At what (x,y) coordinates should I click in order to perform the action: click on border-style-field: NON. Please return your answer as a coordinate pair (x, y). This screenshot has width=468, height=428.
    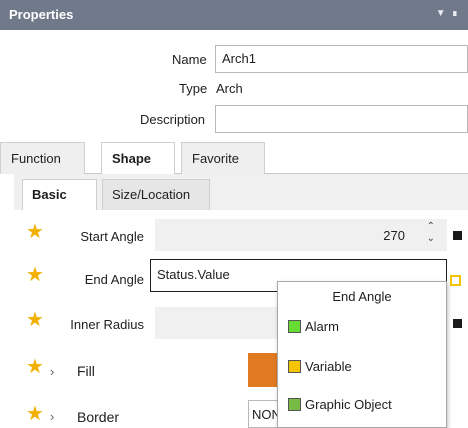
    Looking at the image, I should click on (262, 414).